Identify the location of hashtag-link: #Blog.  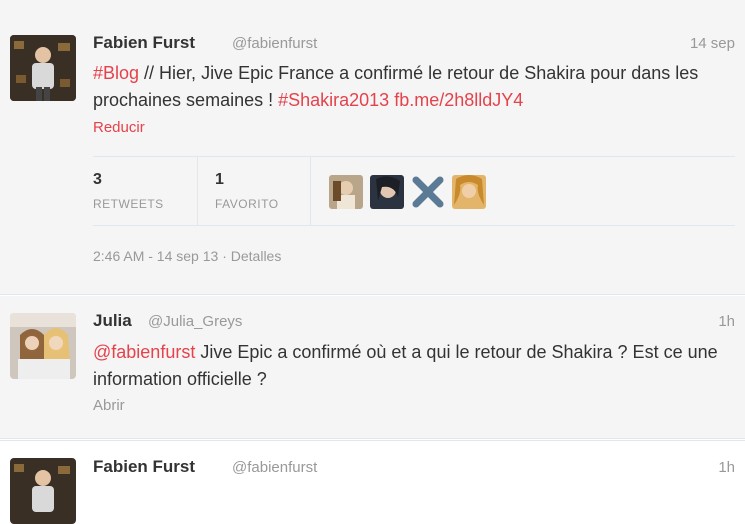
(116, 73).